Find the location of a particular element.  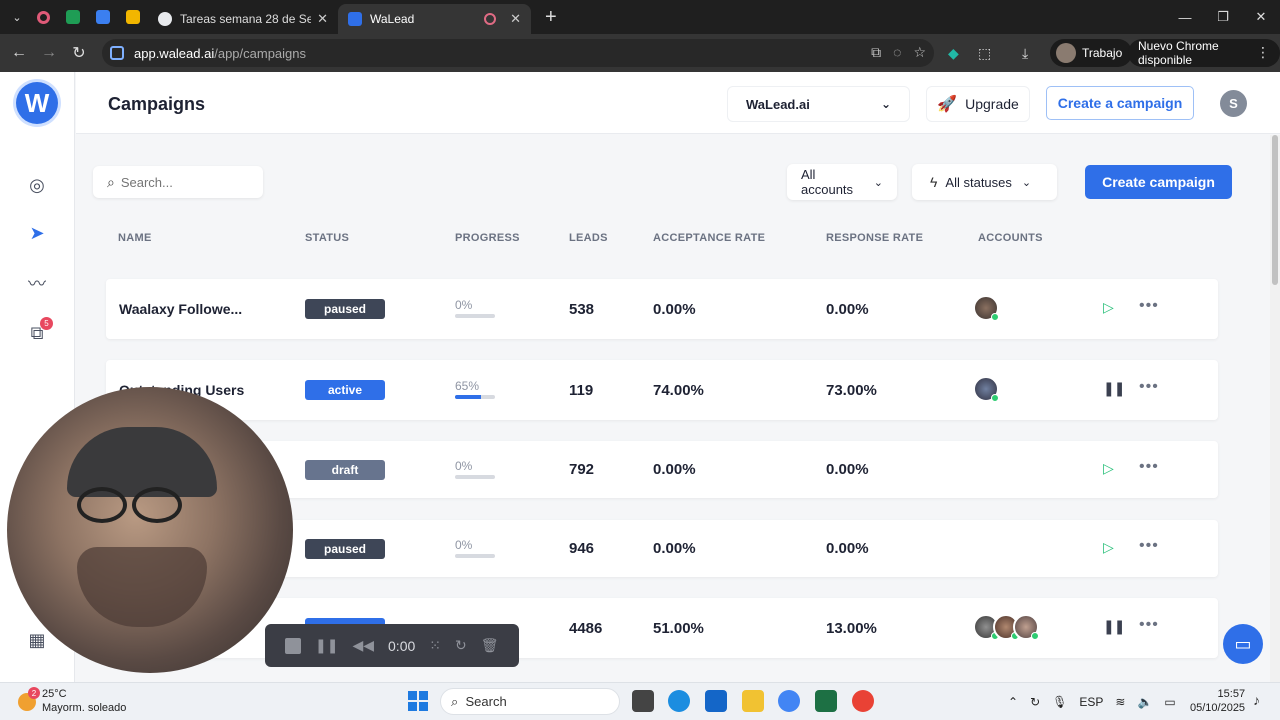

workspace-select: WaLead.ai ⌄ is located at coordinates (818, 104).